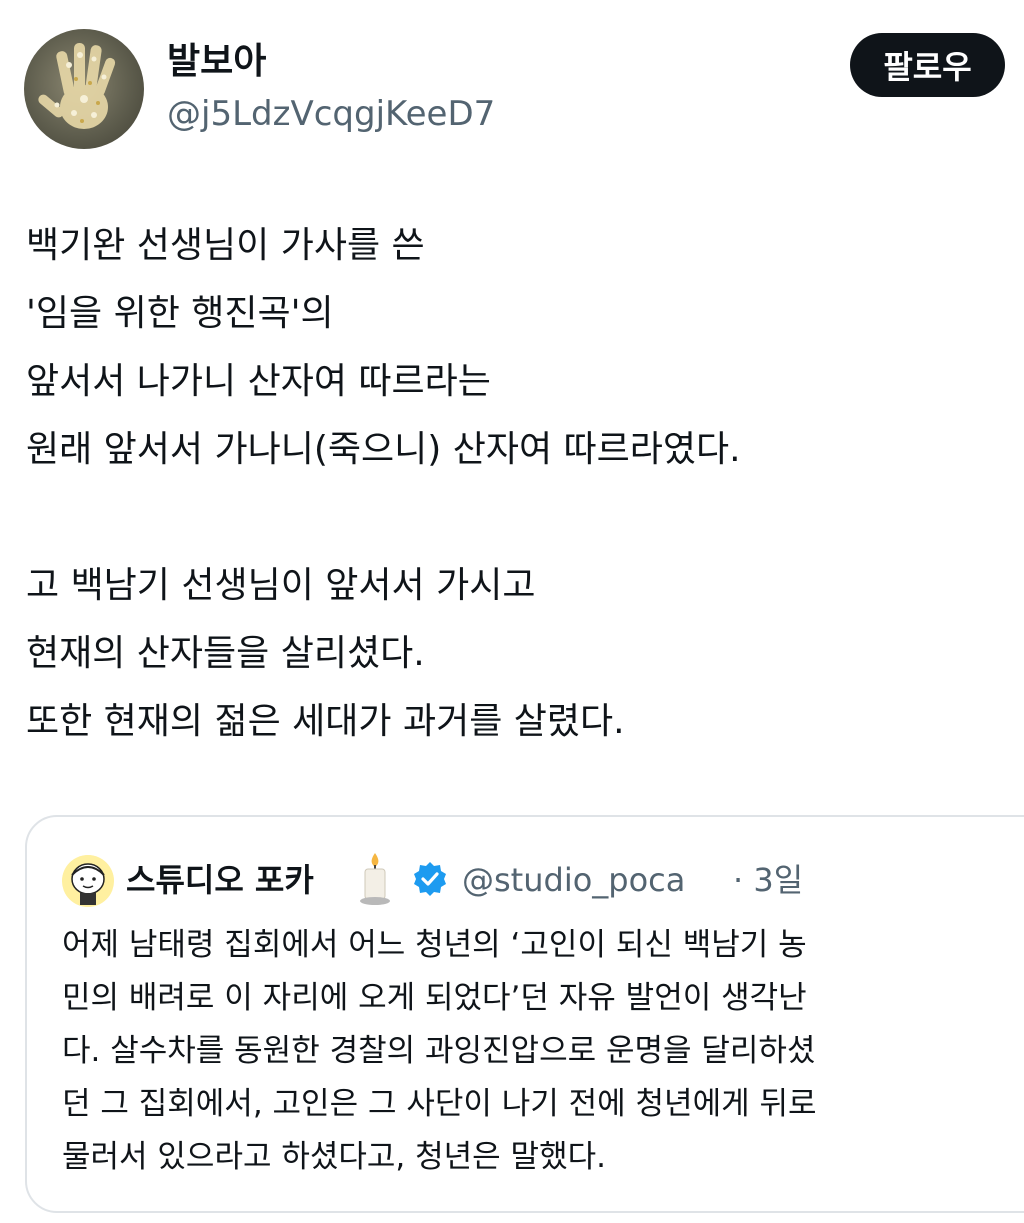 Image resolution: width=1024 pixels, height=1223 pixels. Describe the element at coordinates (434, 998) in the screenshot. I see `quoted-tweet-text-line: 민의 배려로 이 자리에 오게 되었다’던 자유 발언이 생각난` at that location.